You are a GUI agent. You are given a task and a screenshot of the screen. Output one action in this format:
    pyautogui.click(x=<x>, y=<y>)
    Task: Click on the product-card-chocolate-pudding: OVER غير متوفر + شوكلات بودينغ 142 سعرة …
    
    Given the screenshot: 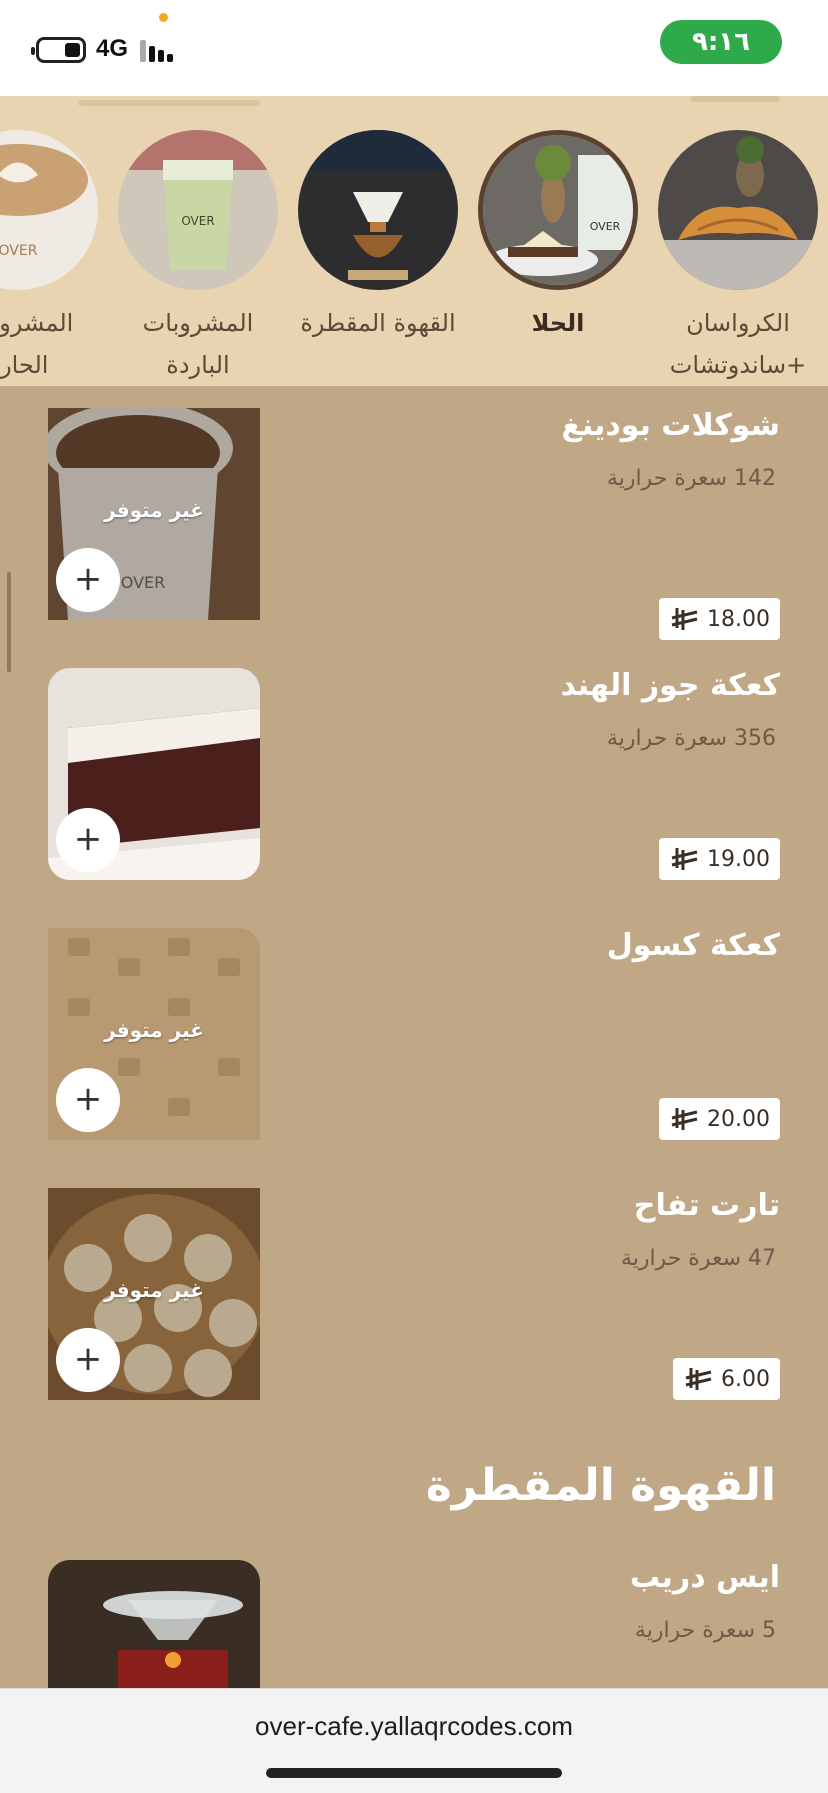 What is the action you would take?
    pyautogui.click(x=414, y=524)
    